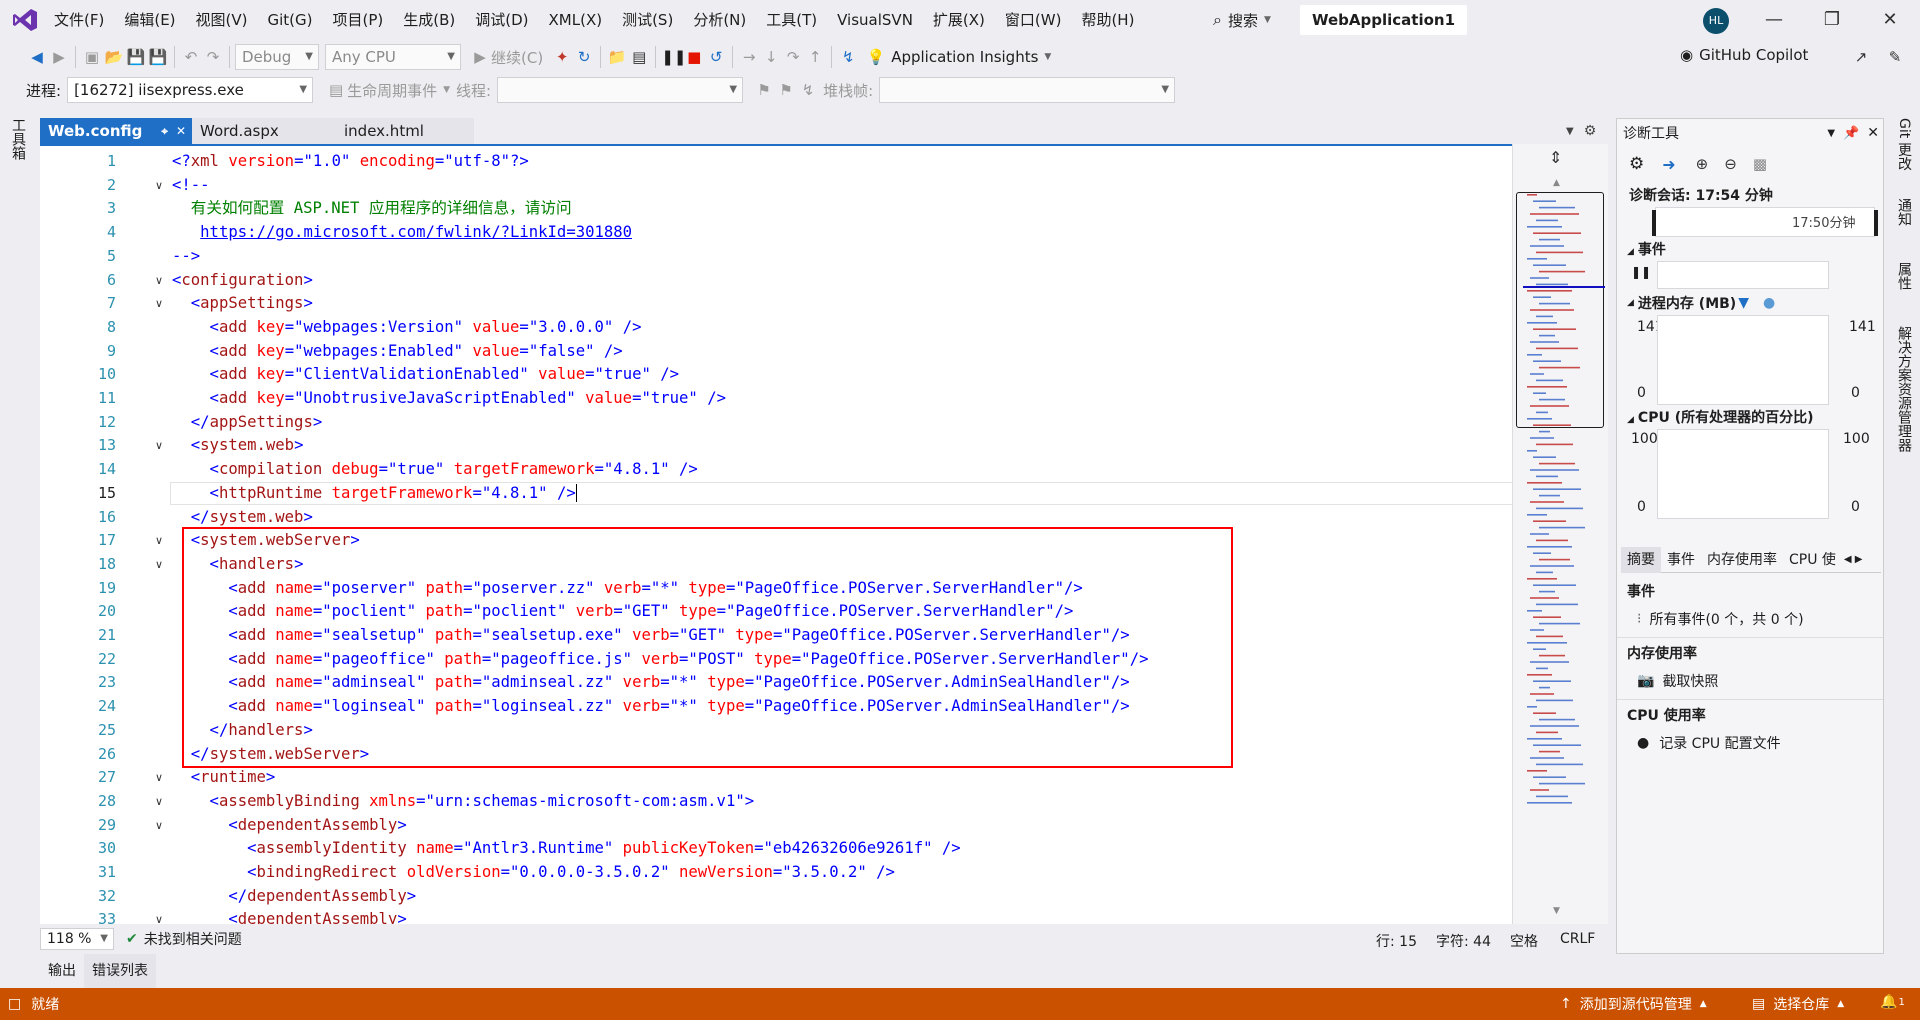  Describe the element at coordinates (1765, 222) in the screenshot. I see `timeline-ruler: 17:50分钟` at that location.